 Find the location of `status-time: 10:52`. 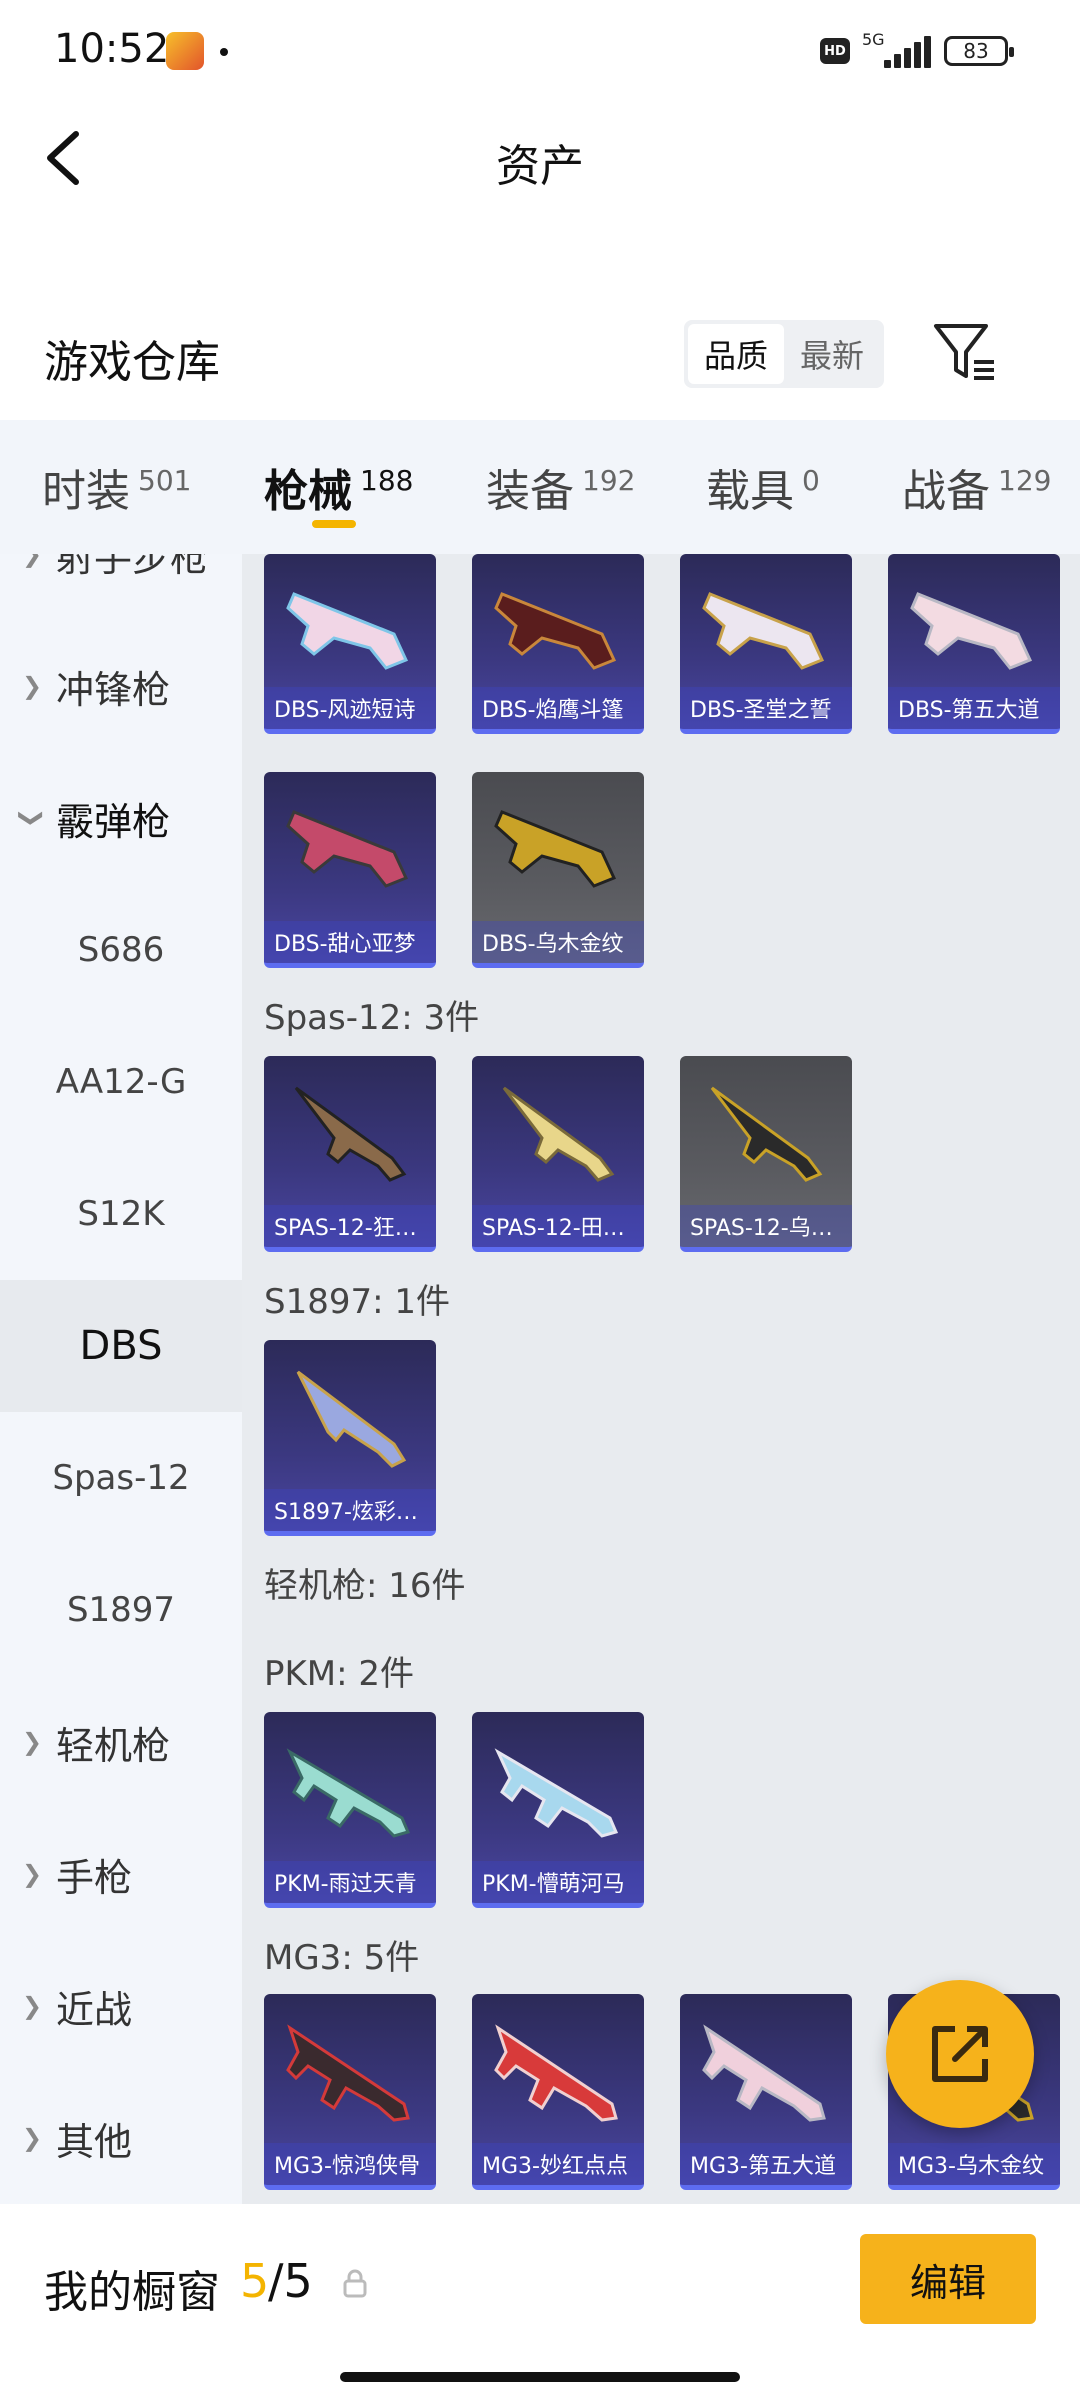

status-time: 10:52 is located at coordinates (112, 49).